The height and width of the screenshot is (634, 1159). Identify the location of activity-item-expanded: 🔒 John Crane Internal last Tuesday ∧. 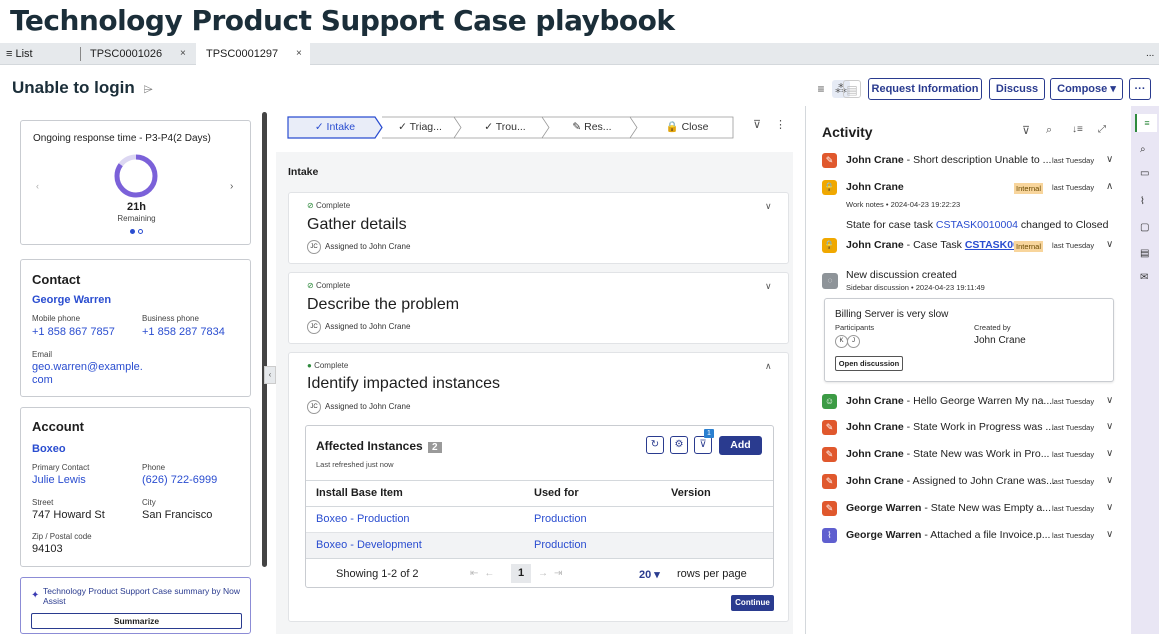
(970, 189).